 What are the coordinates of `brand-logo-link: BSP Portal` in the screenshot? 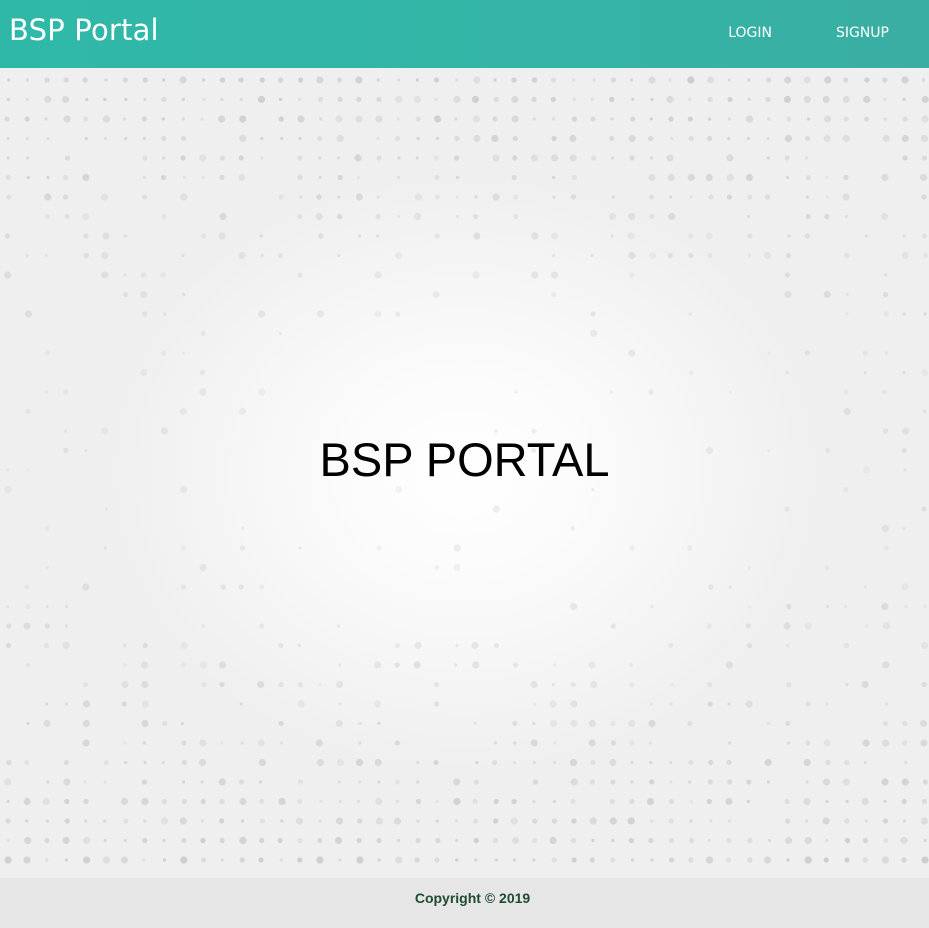 It's located at (84, 30).